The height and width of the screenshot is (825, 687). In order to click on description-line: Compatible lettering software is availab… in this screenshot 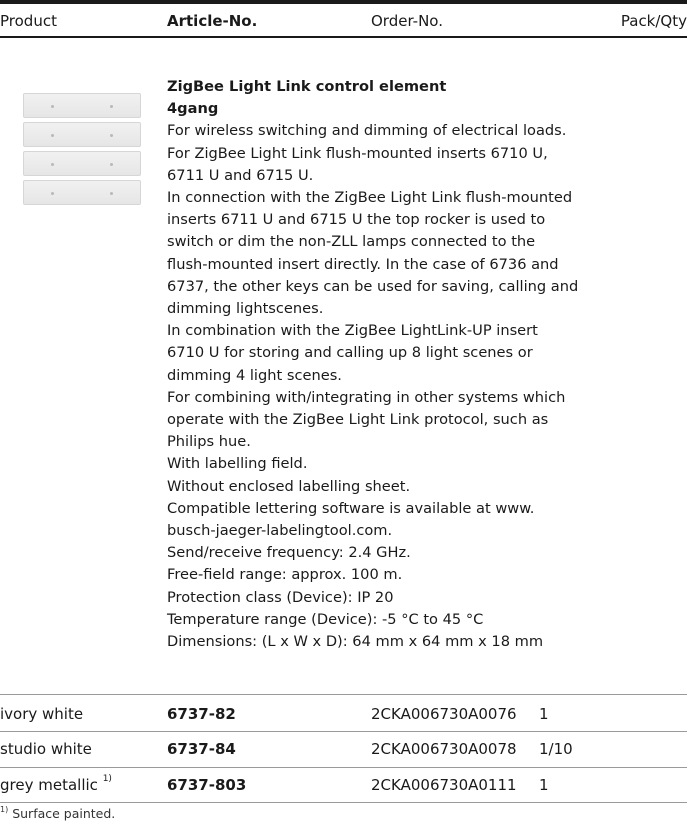, I will do `click(351, 508)`.